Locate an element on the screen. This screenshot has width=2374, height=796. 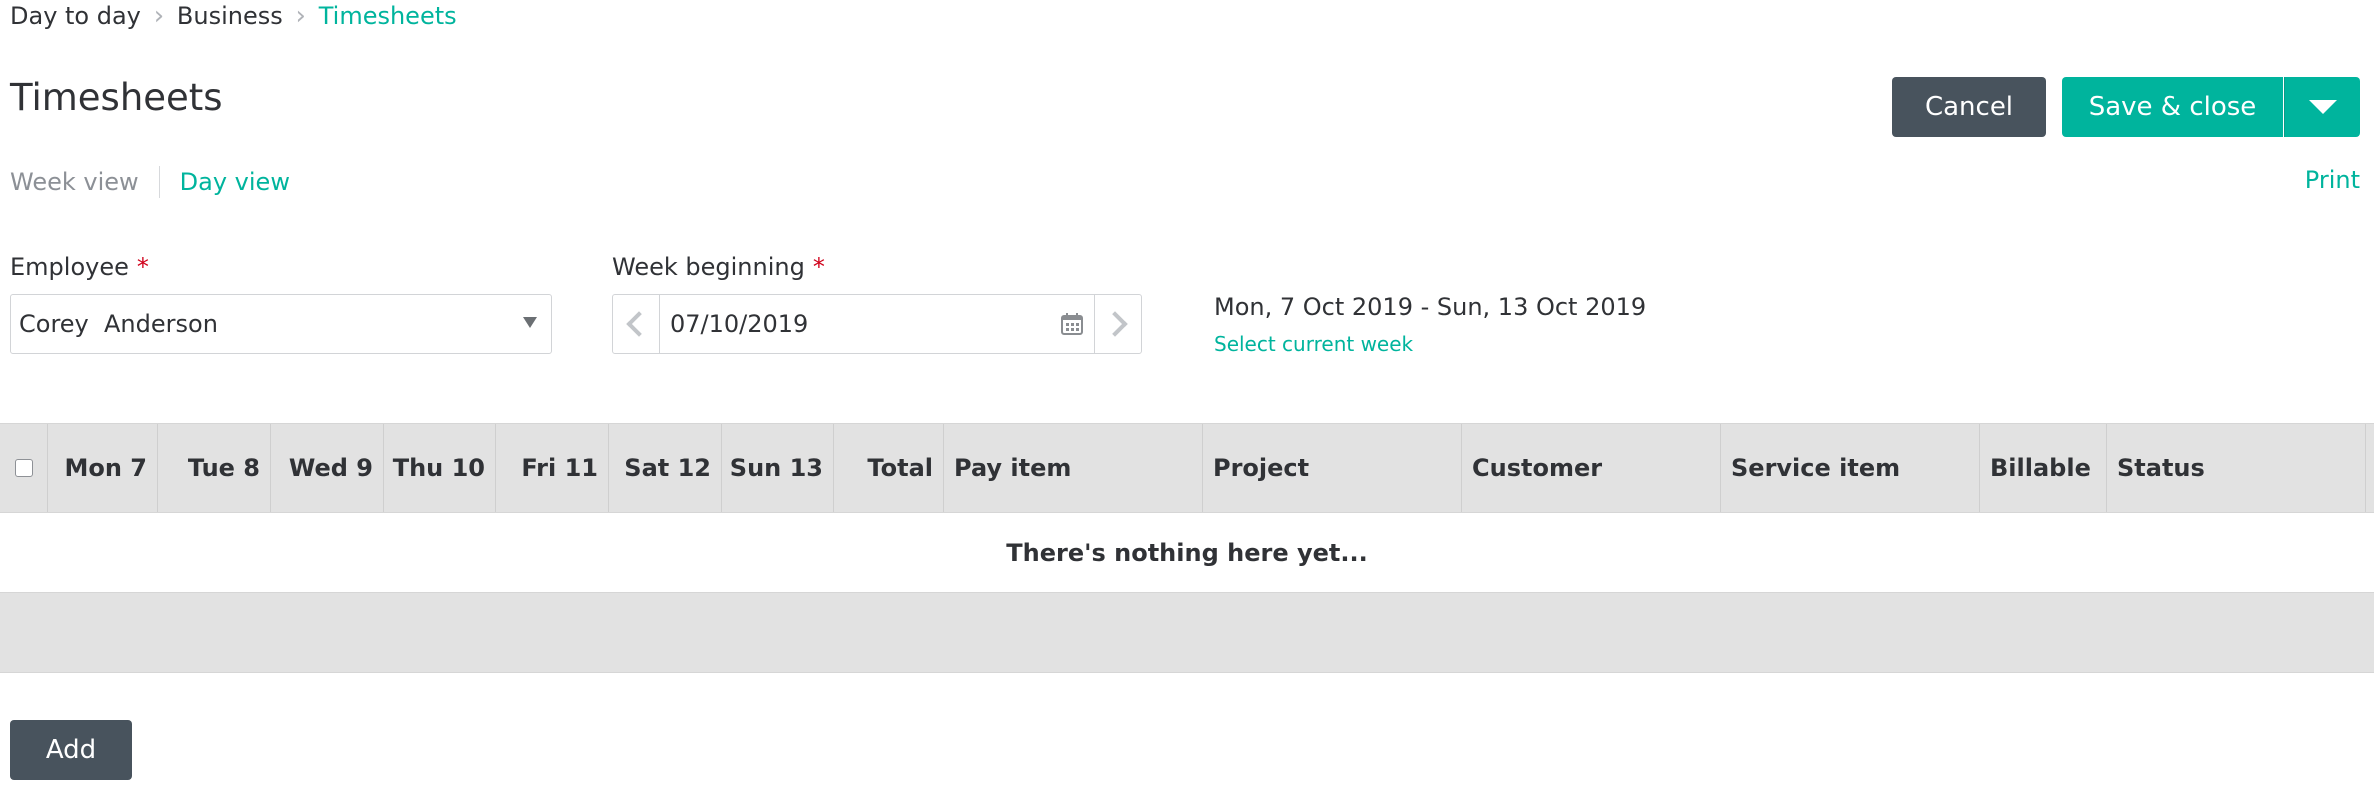
column-header-service-item: Service item is located at coordinates (1850, 468).